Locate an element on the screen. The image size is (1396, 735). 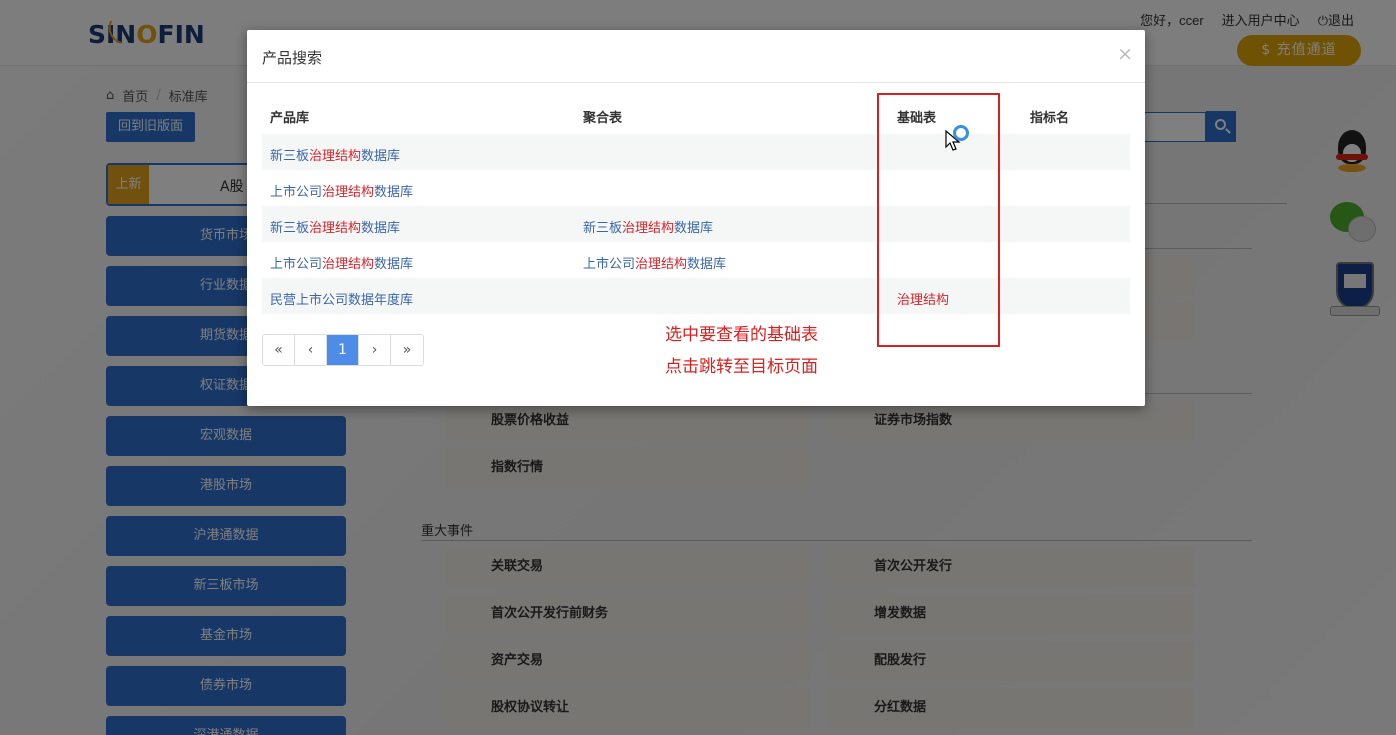
loading-spinner-icon is located at coordinates (961, 133).